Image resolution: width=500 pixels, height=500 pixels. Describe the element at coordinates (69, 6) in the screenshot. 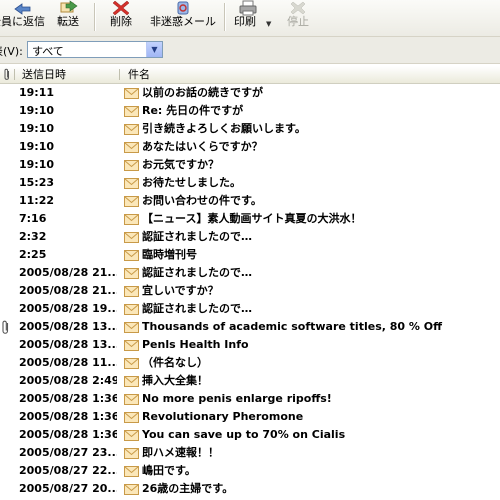

I see `forward-icon` at that location.